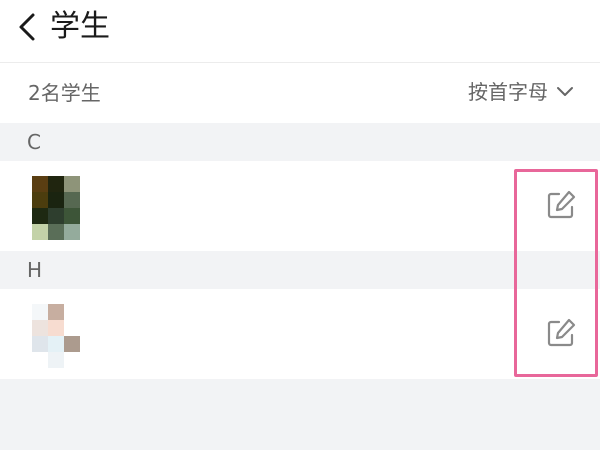 This screenshot has height=450, width=600. What do you see at coordinates (508, 92) in the screenshot?
I see `sort-label: 按首字母` at bounding box center [508, 92].